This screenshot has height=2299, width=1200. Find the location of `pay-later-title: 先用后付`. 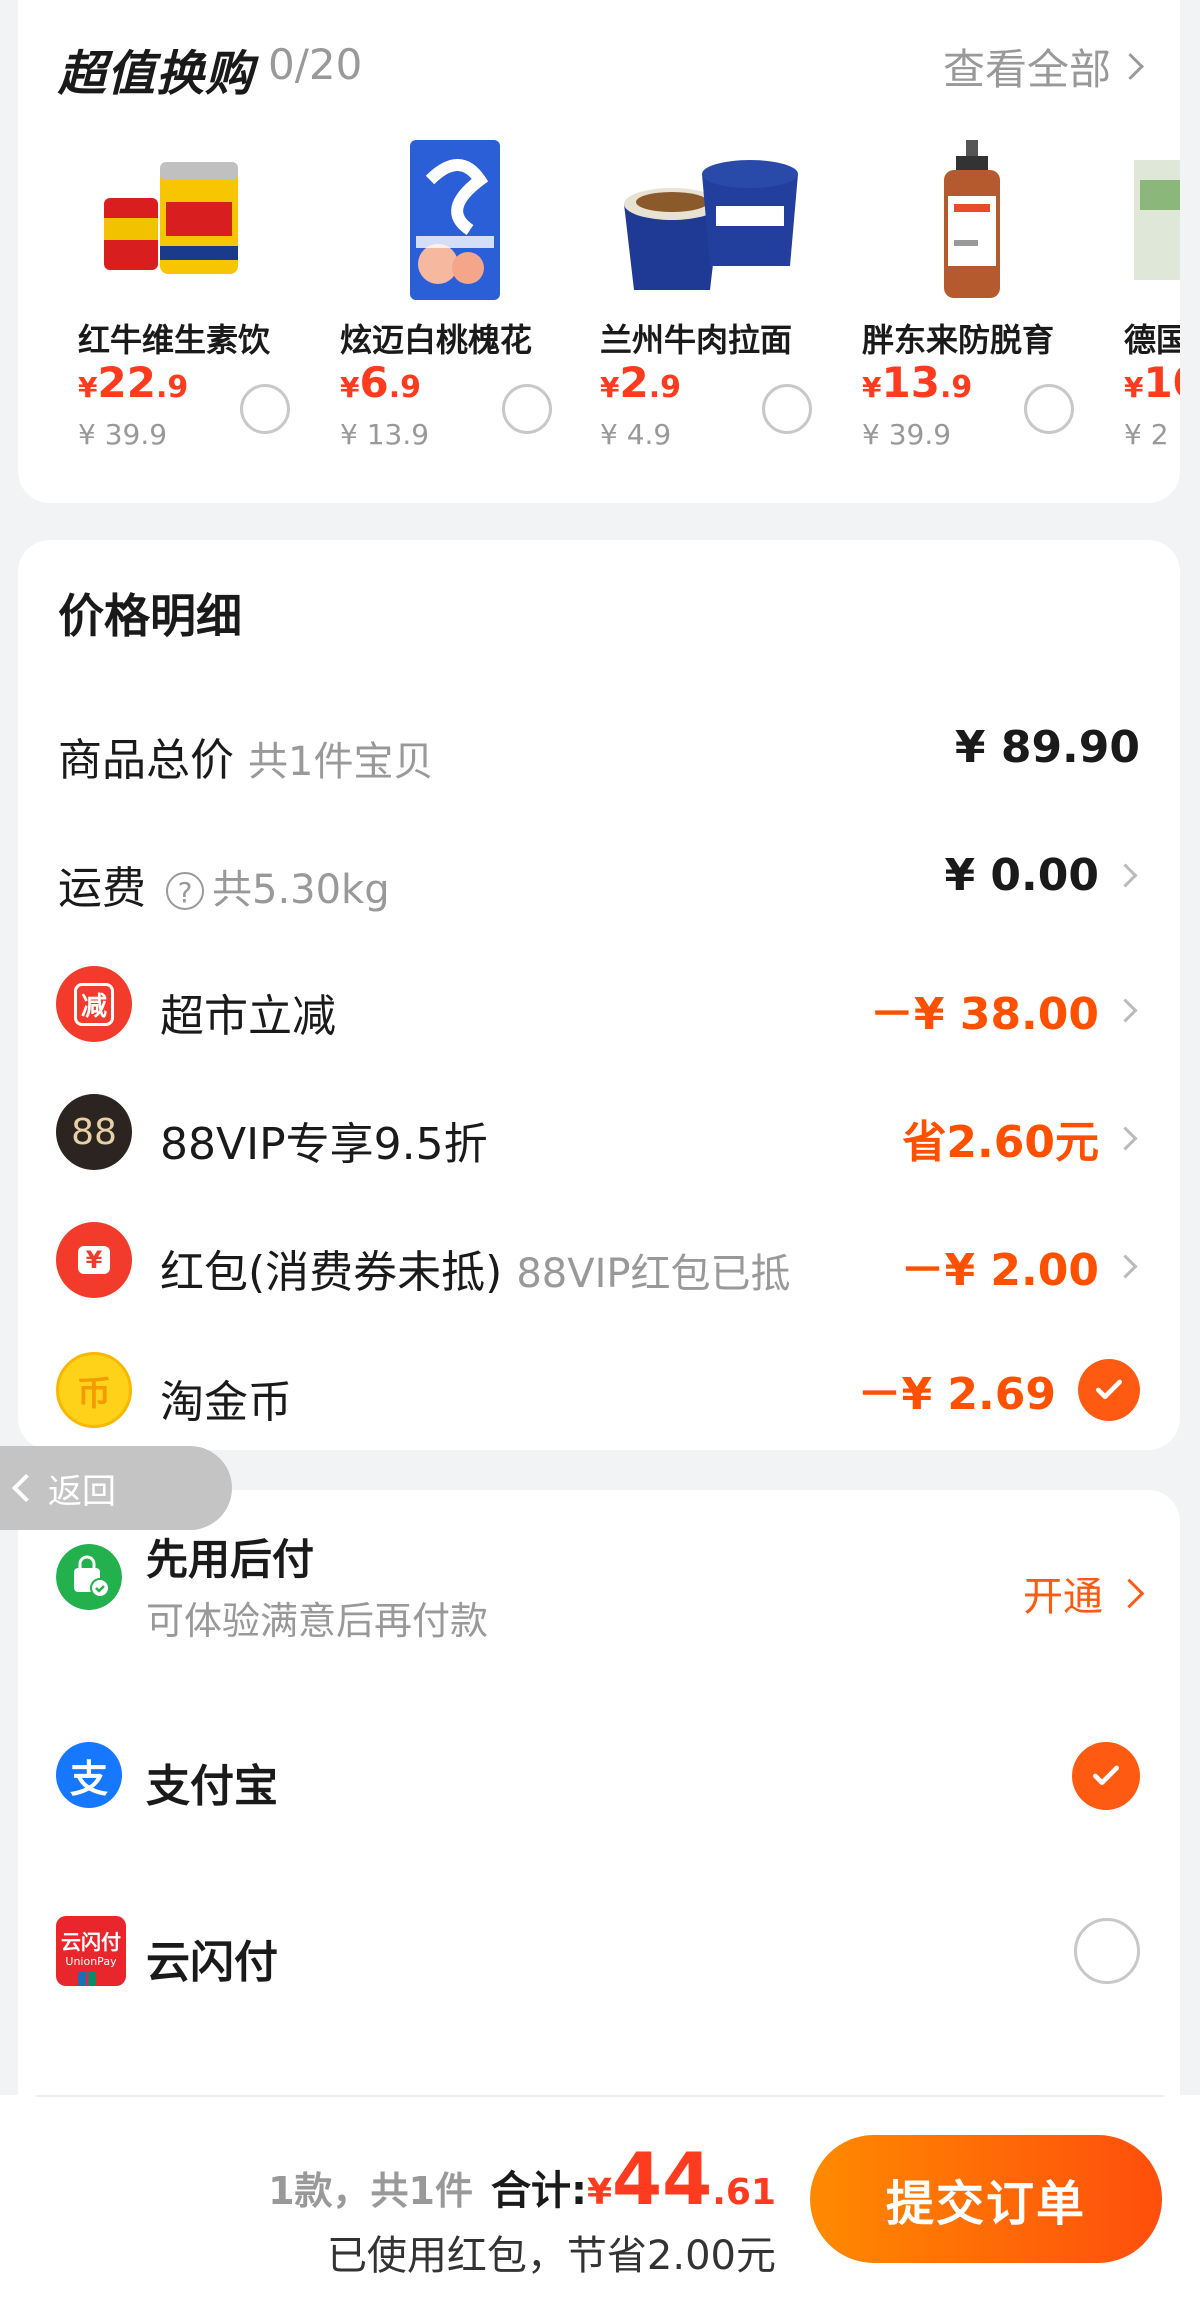

pay-later-title: 先用后付 is located at coordinates (230, 1559).